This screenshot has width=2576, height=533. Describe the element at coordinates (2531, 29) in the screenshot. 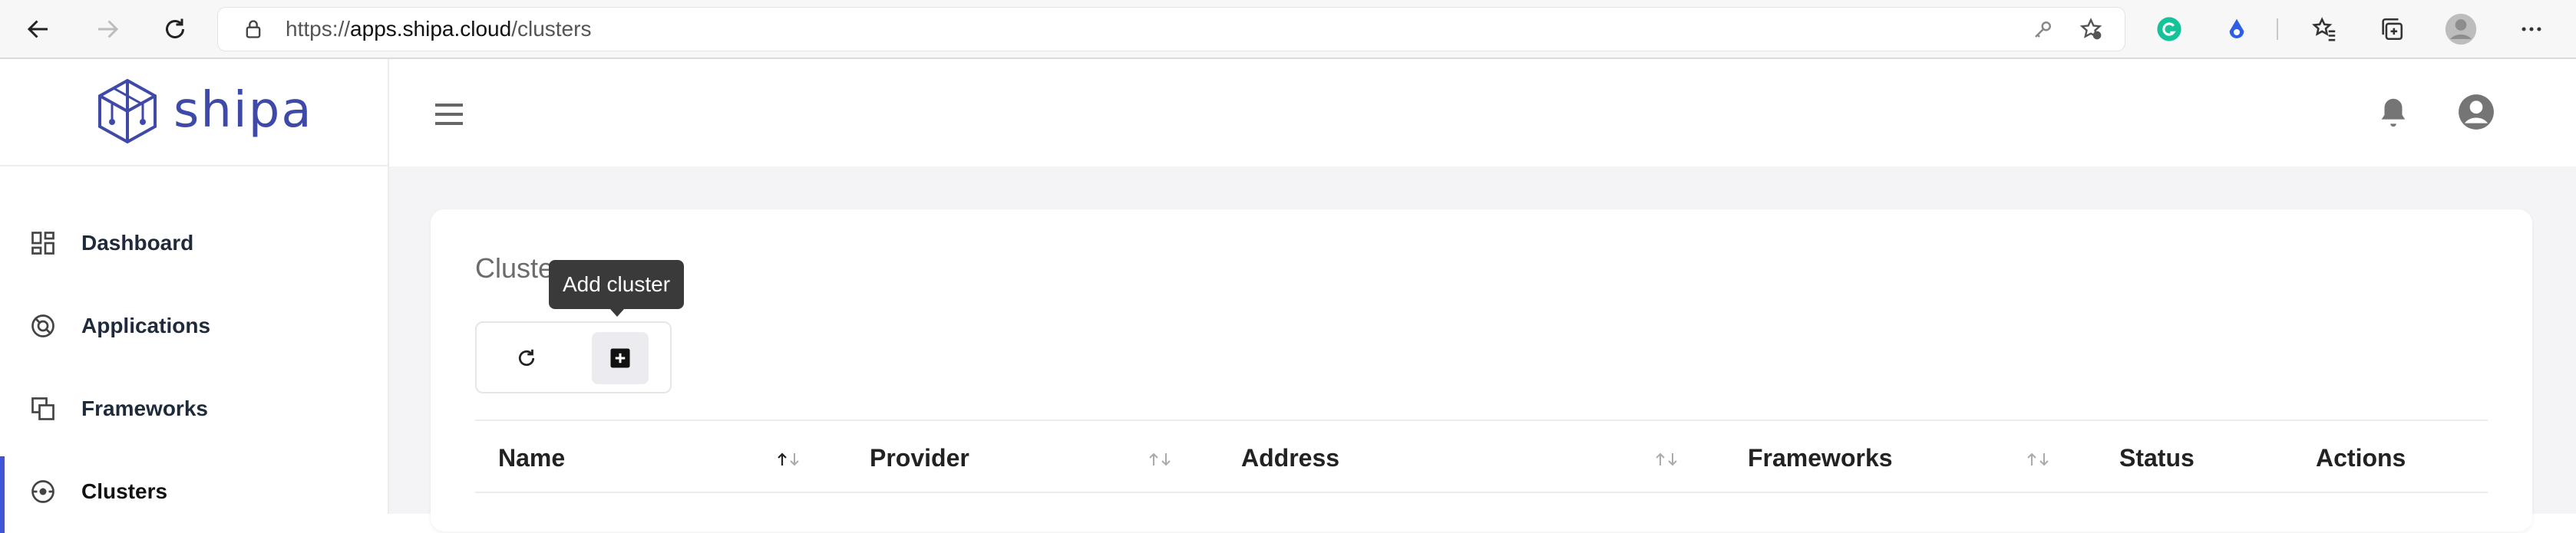

I see `more-icon` at that location.